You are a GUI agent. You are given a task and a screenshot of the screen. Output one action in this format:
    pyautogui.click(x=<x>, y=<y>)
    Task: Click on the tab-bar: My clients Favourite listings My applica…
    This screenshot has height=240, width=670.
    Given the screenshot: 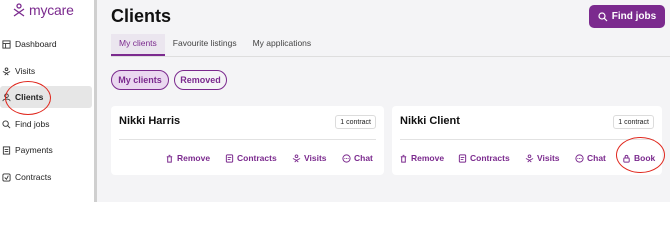 What is the action you would take?
    pyautogui.click(x=215, y=45)
    